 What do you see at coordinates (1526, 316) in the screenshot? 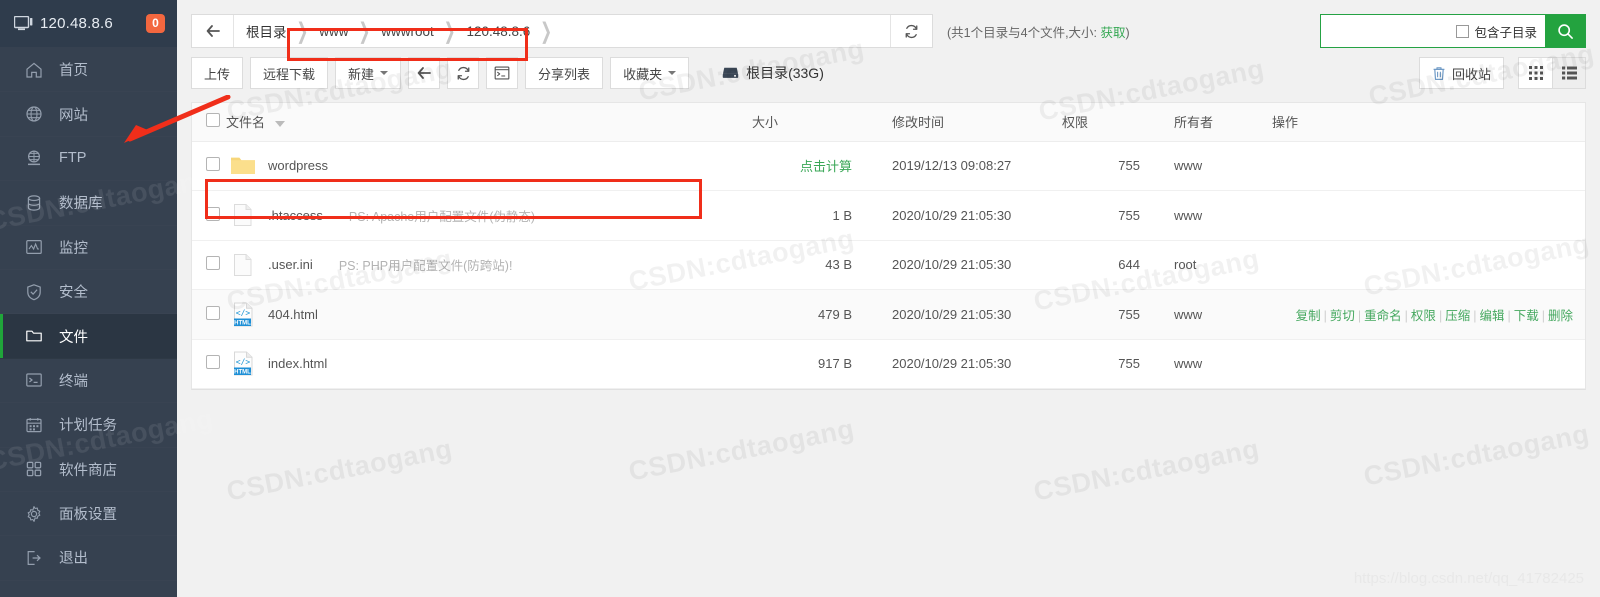
I see `action-download: 下载` at bounding box center [1526, 316].